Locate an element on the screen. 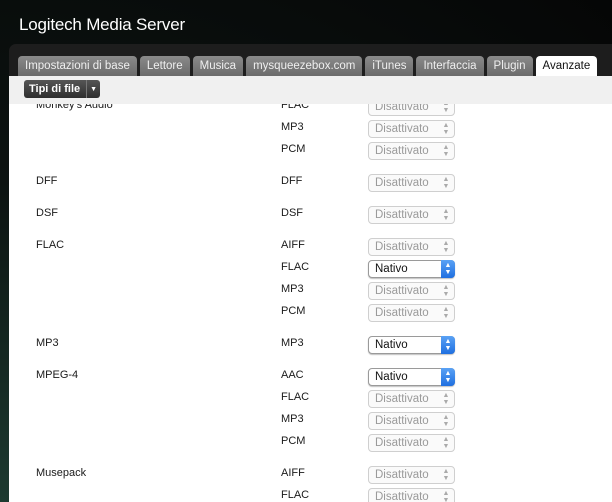  tab-musica: Musica is located at coordinates (218, 66).